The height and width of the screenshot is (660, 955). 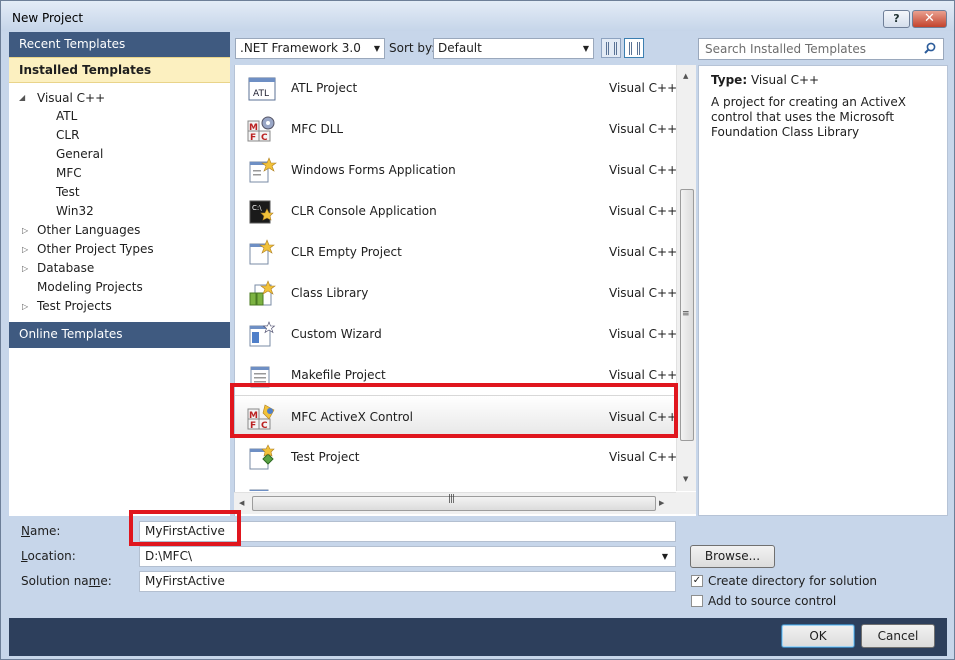 What do you see at coordinates (79, 154) in the screenshot?
I see `tree-item-general: General` at bounding box center [79, 154].